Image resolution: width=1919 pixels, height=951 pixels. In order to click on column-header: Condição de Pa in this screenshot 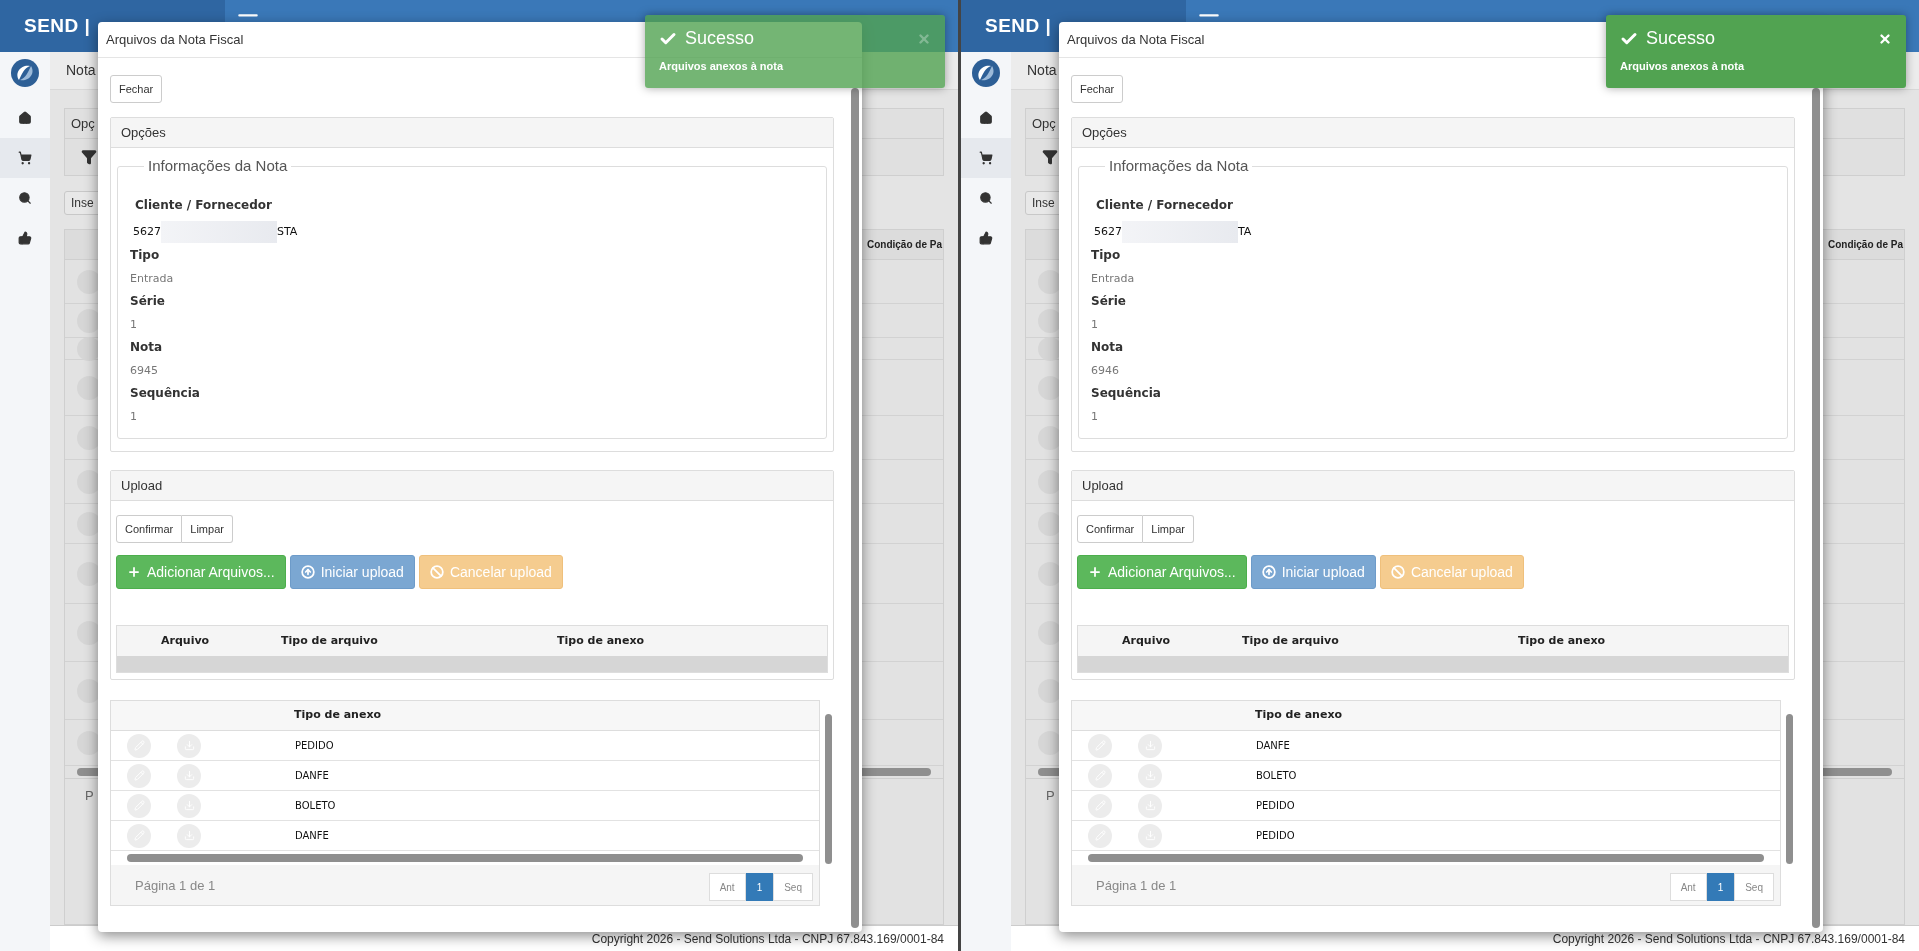, I will do `click(1866, 245)`.